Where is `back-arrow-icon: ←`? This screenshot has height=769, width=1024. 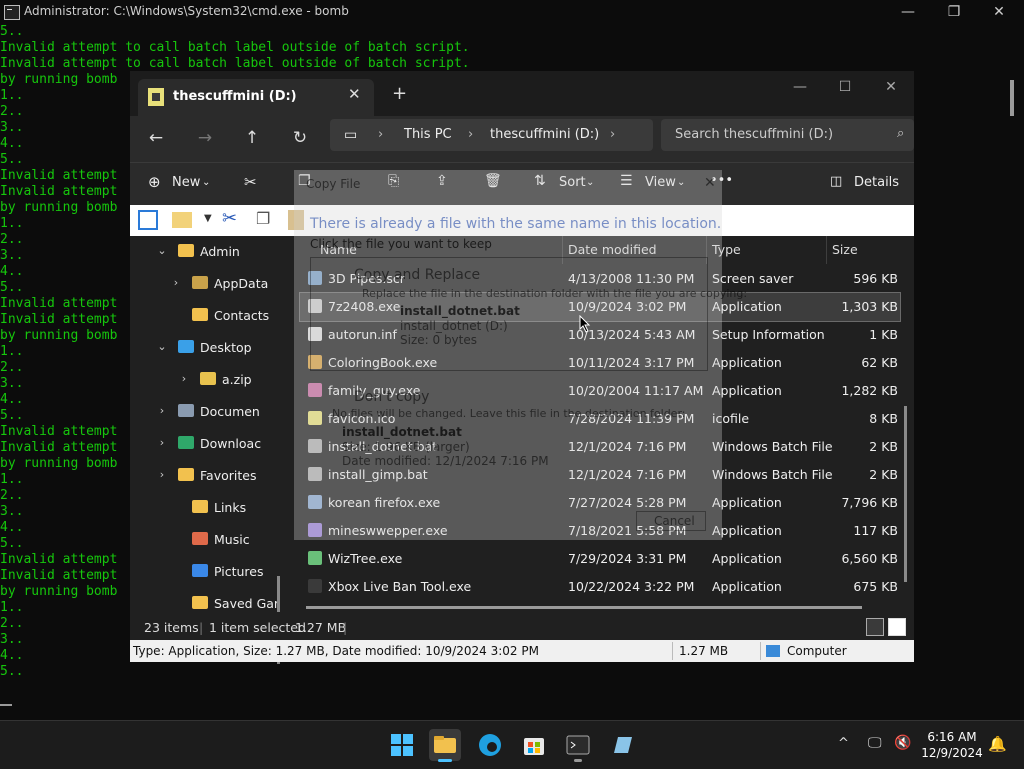 back-arrow-icon: ← is located at coordinates (156, 138).